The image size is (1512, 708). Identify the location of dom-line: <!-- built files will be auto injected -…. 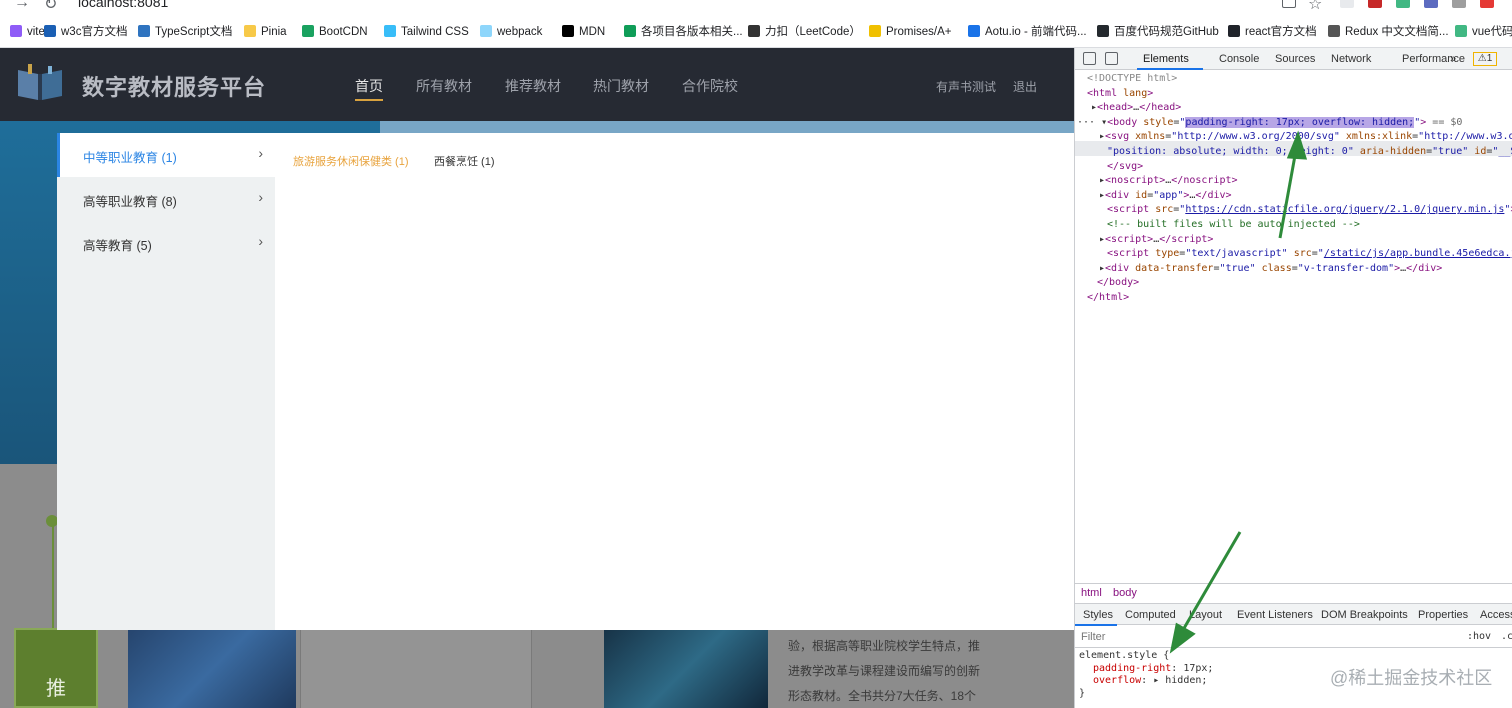
(1233, 225).